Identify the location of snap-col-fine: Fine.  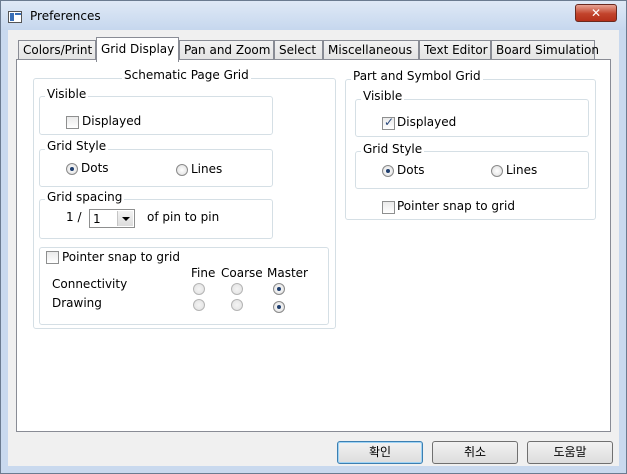
(203, 273).